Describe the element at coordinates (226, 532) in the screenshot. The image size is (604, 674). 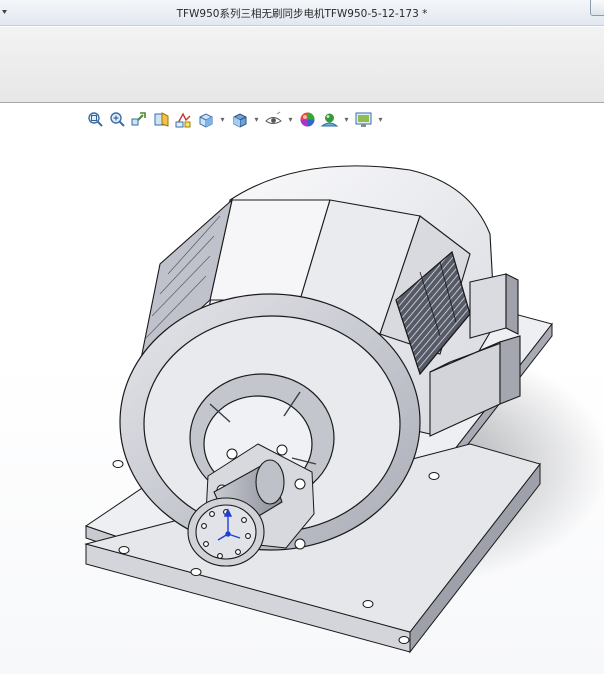
I see `coupling-flange` at that location.